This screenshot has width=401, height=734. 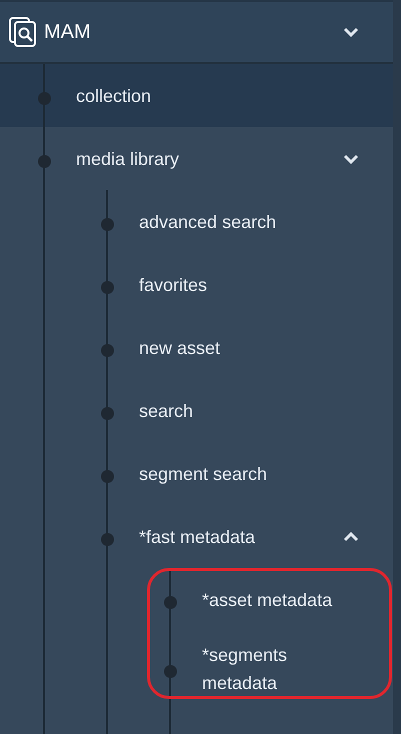 What do you see at coordinates (351, 537) in the screenshot?
I see `chevron-up-icon` at bounding box center [351, 537].